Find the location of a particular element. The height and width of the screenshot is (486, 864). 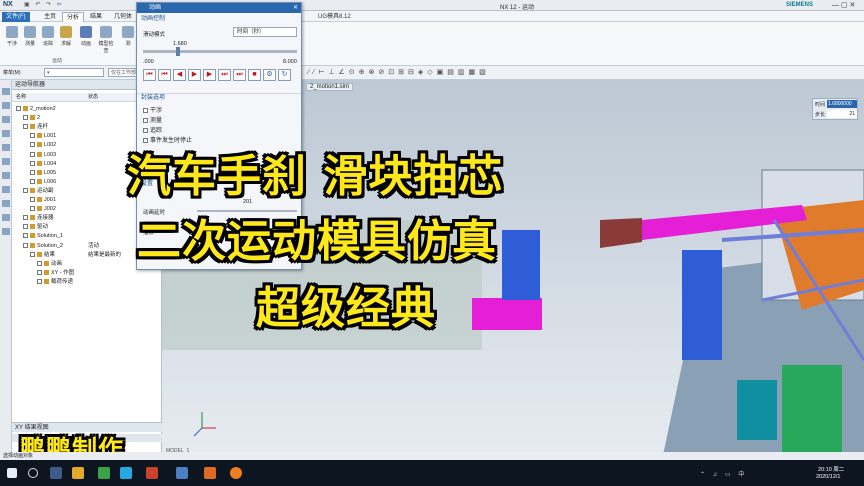

menu-button: 菜单(M) is located at coordinates (12, 72).